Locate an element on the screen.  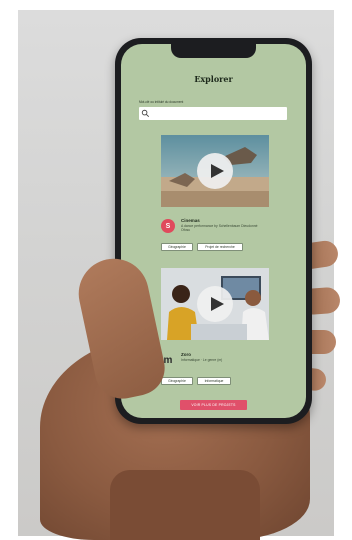
avatar: S is located at coordinates (168, 226).